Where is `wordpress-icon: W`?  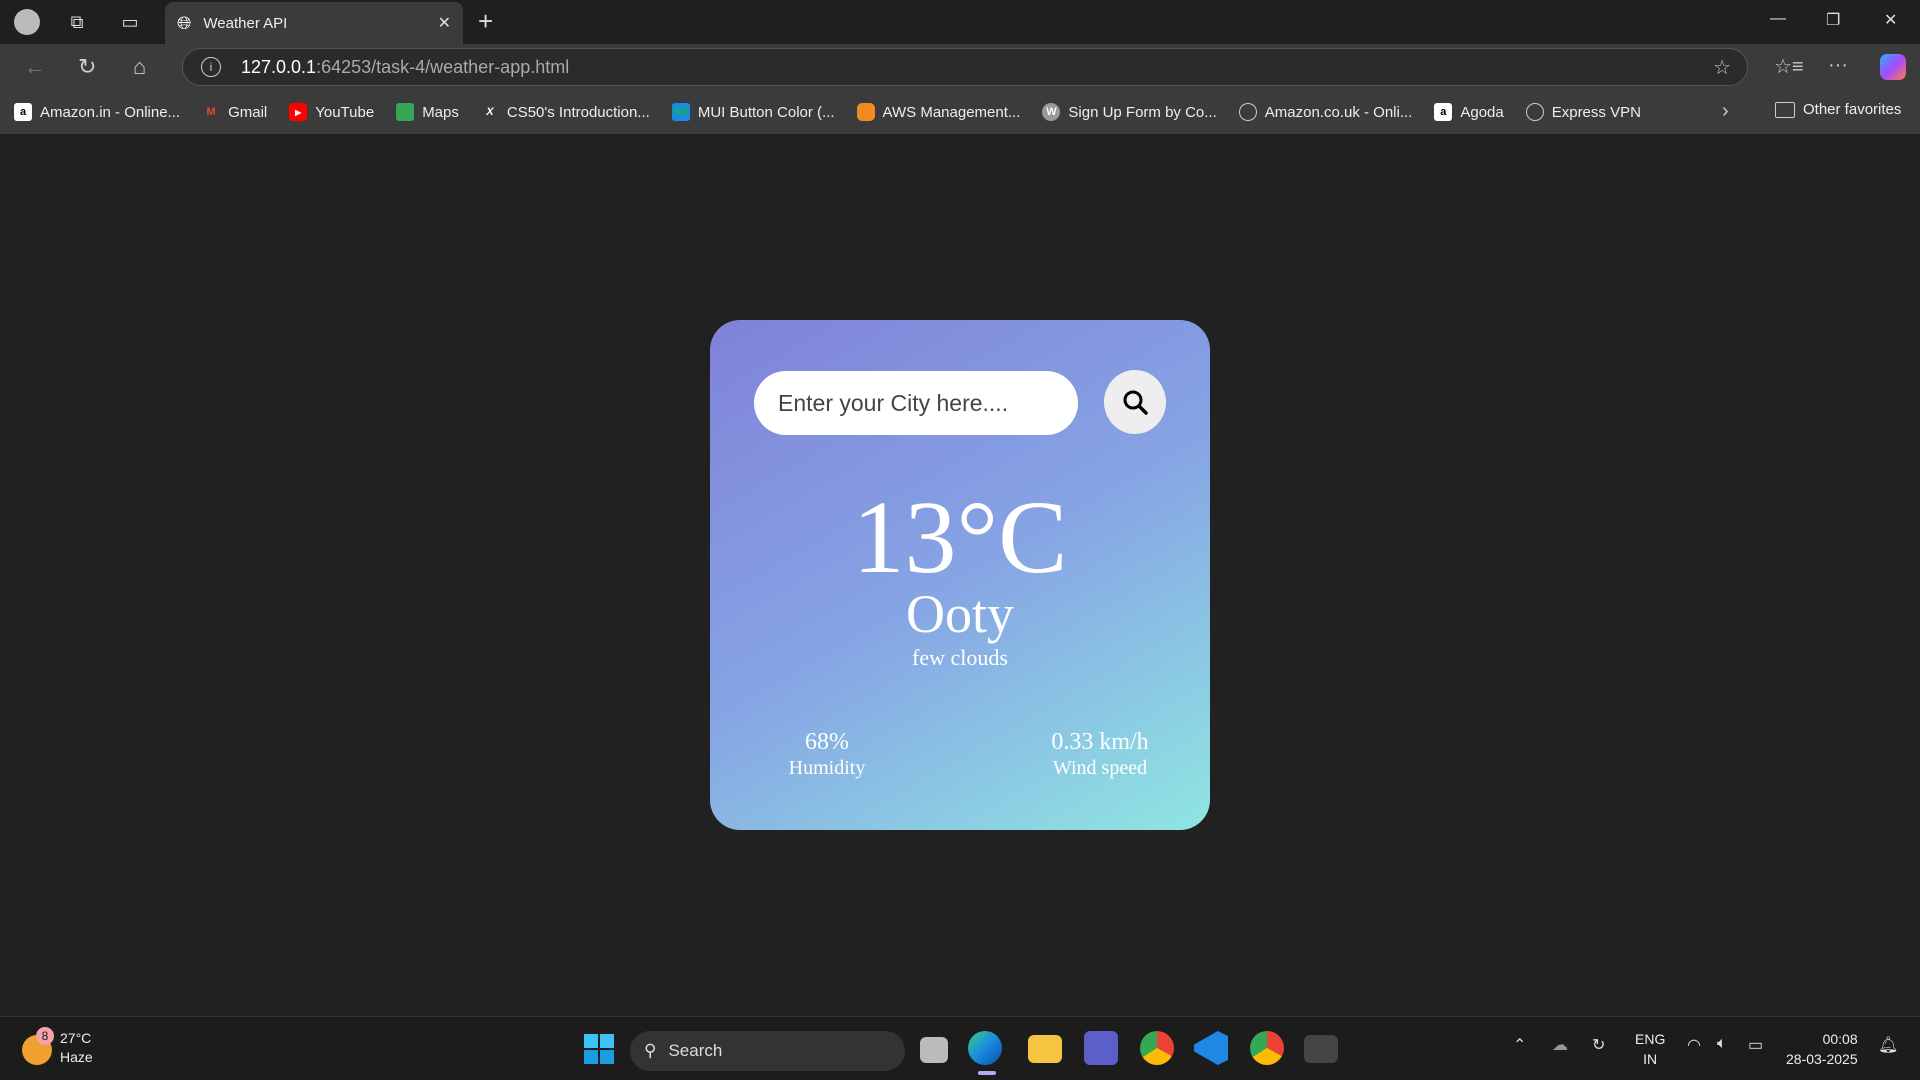
wordpress-icon: W is located at coordinates (1051, 112).